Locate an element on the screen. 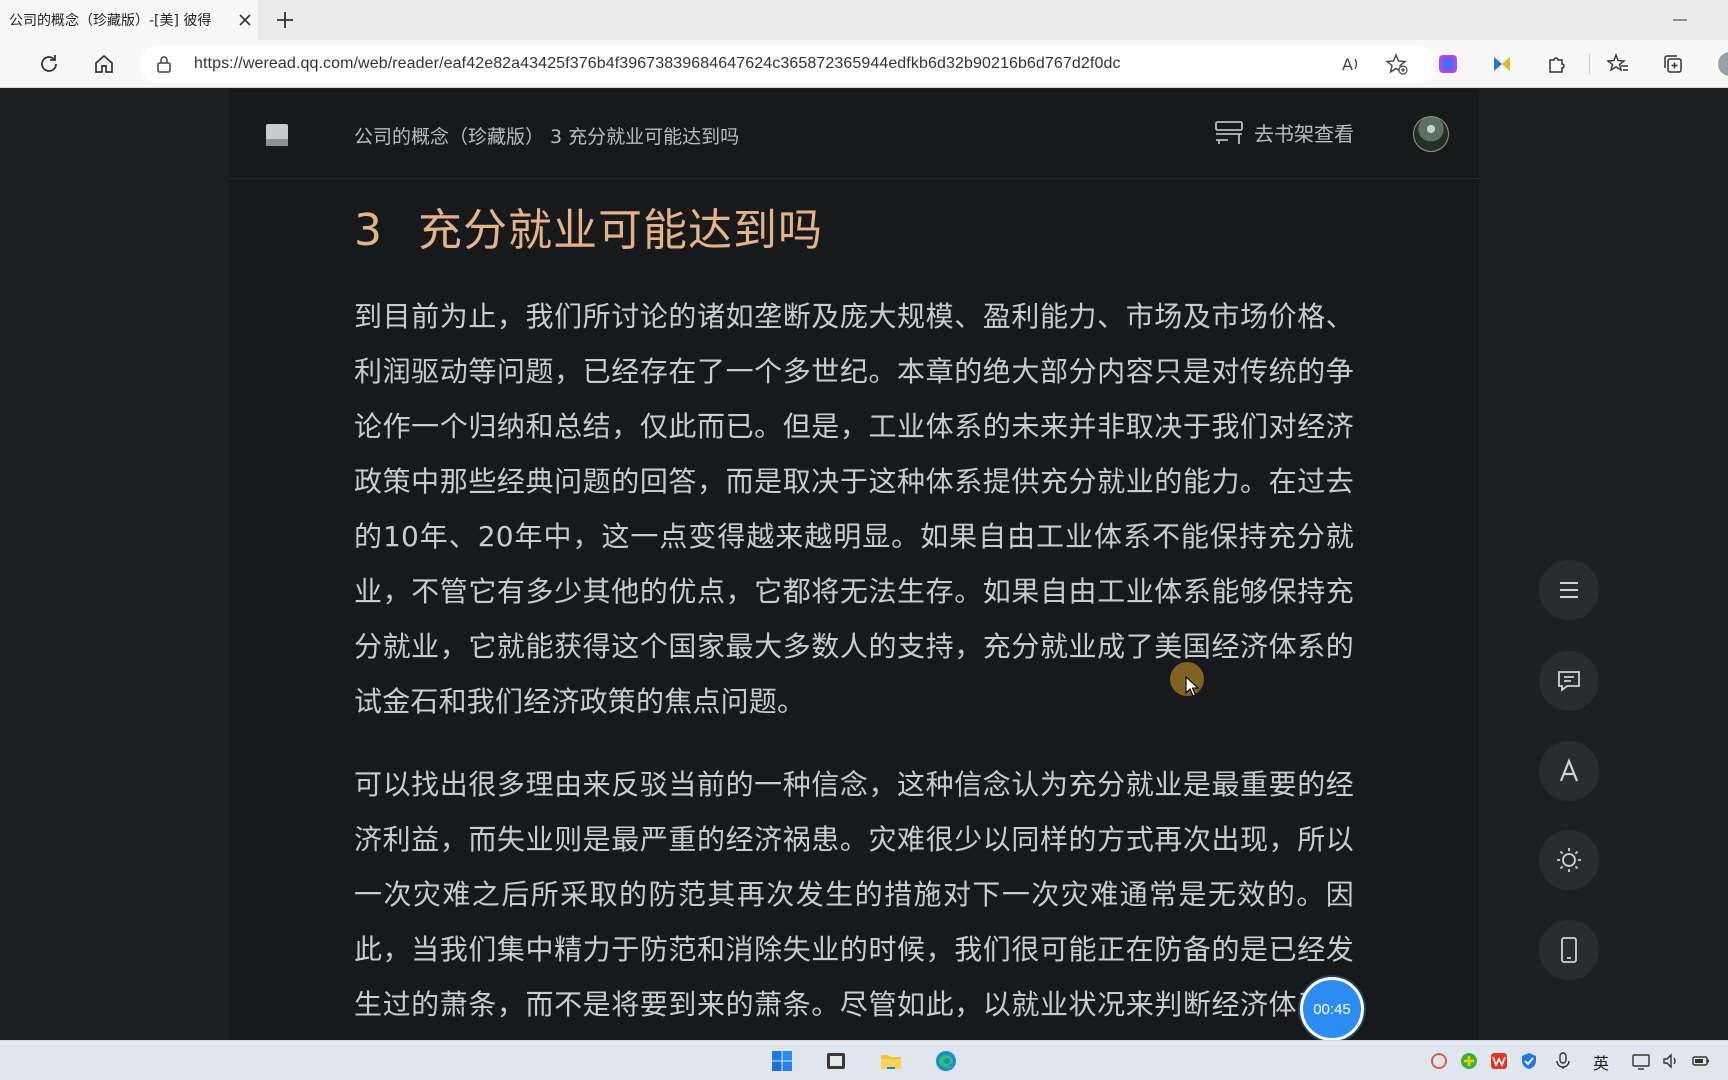  theme-toggle-button is located at coordinates (1569, 860).